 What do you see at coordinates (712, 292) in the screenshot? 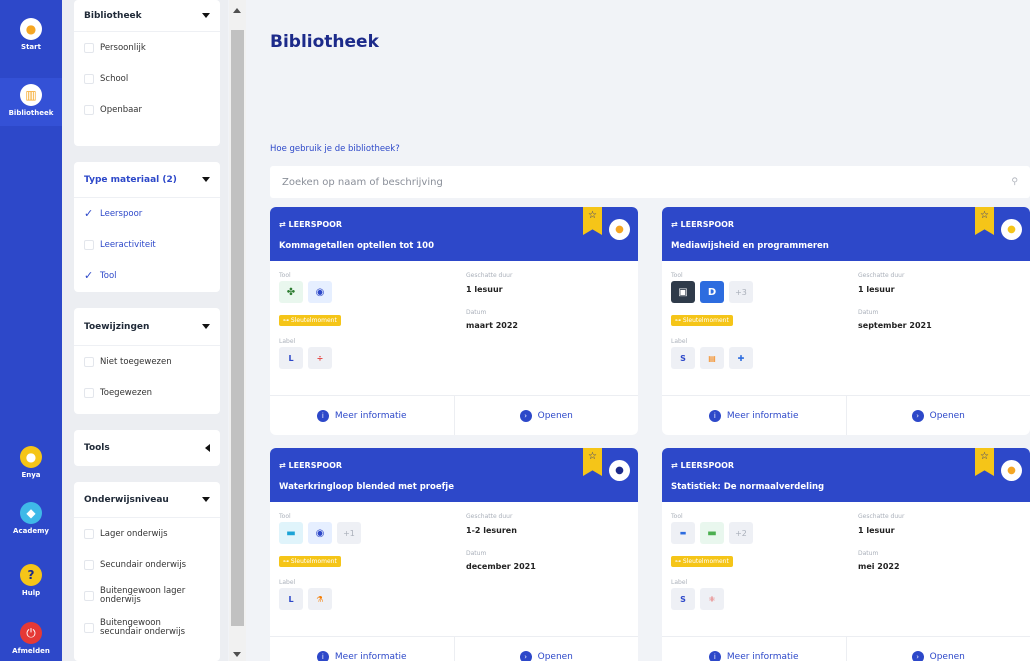
I see `tool-logo-icon: D` at bounding box center [712, 292].